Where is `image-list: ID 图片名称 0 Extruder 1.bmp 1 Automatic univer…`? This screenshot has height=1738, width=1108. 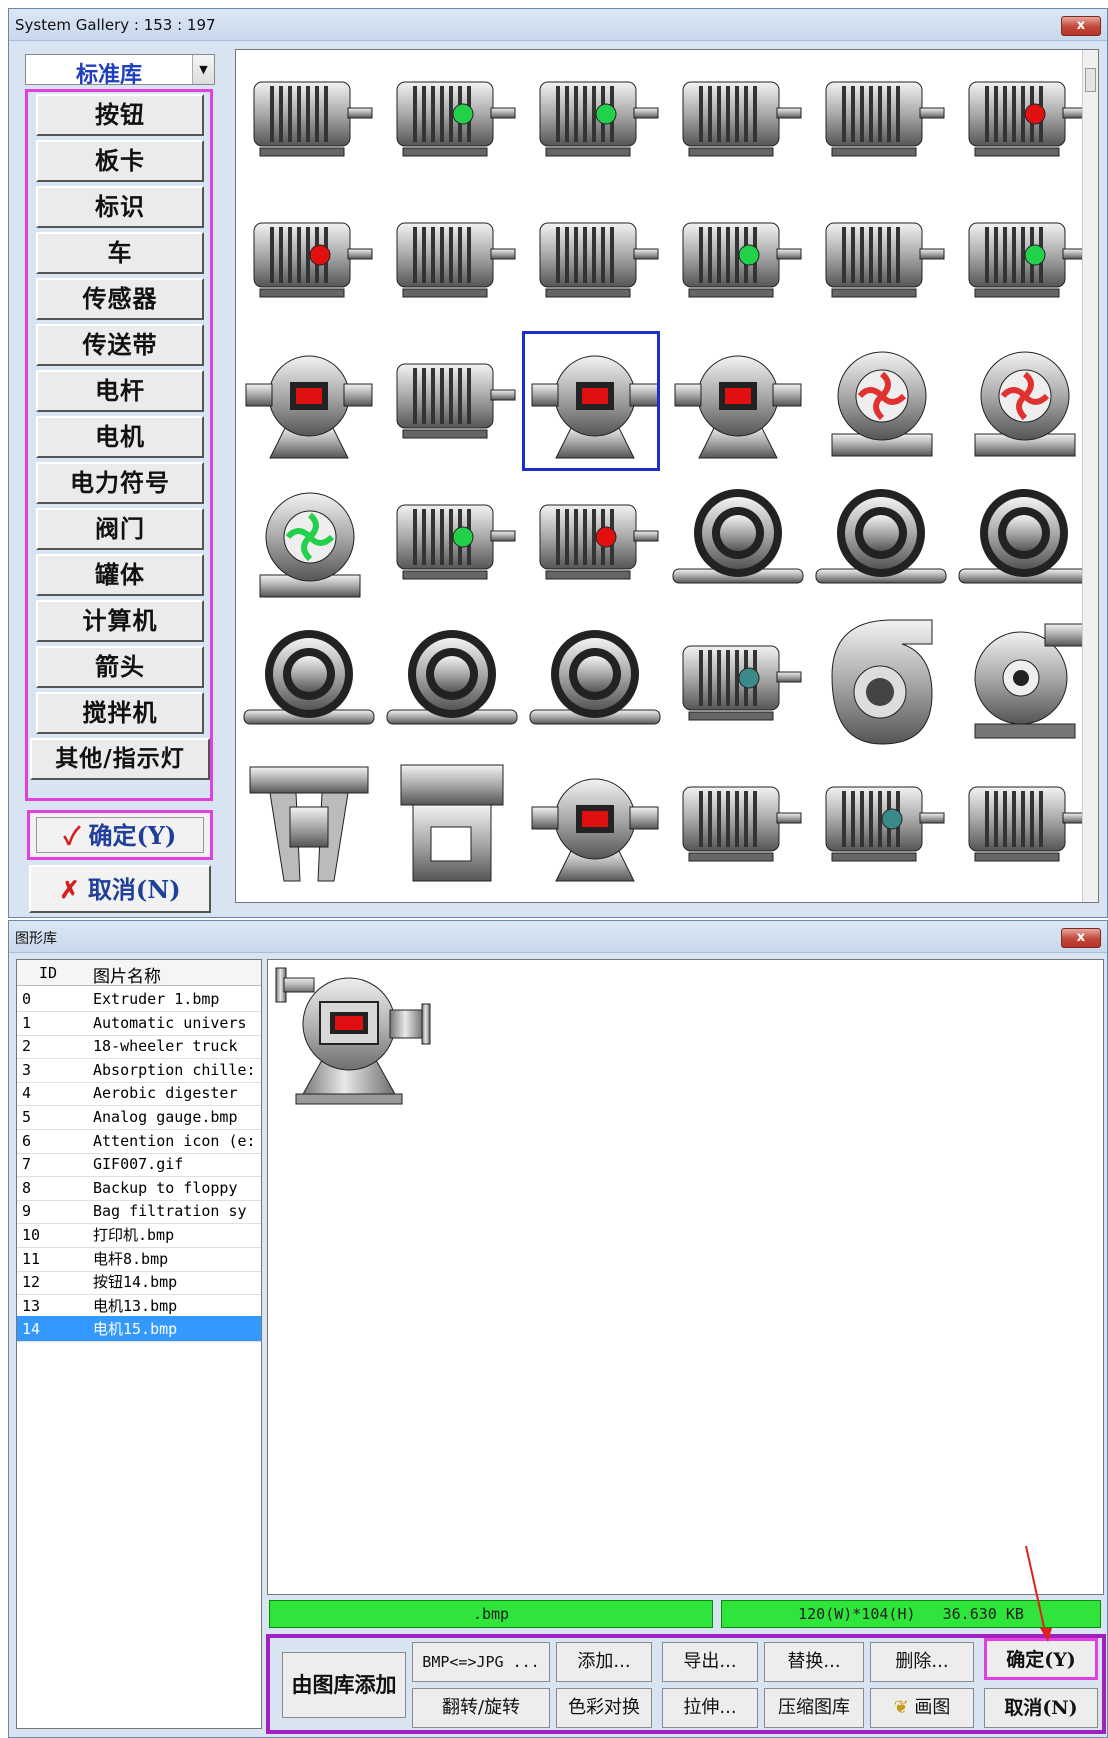 image-list: ID 图片名称 0 Extruder 1.bmp 1 Automatic univer… is located at coordinates (139, 1344).